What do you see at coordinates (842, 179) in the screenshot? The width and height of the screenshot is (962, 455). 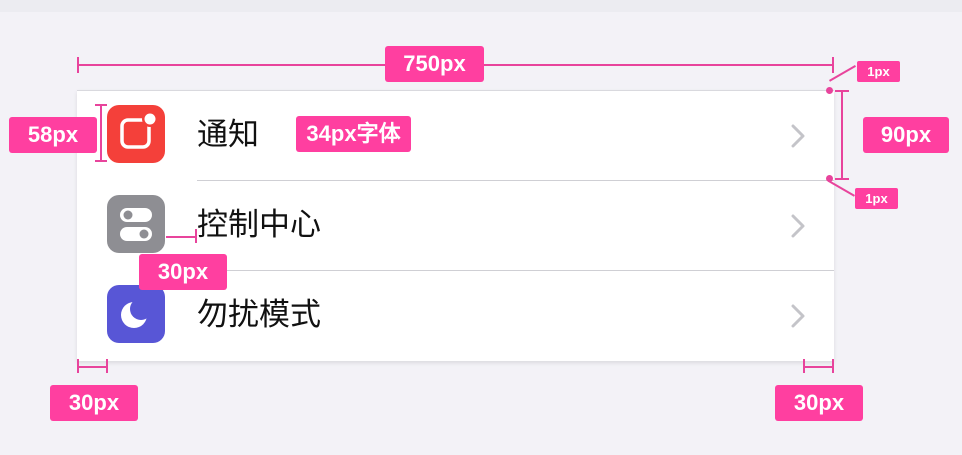 I see `row-height-tick-bottom` at bounding box center [842, 179].